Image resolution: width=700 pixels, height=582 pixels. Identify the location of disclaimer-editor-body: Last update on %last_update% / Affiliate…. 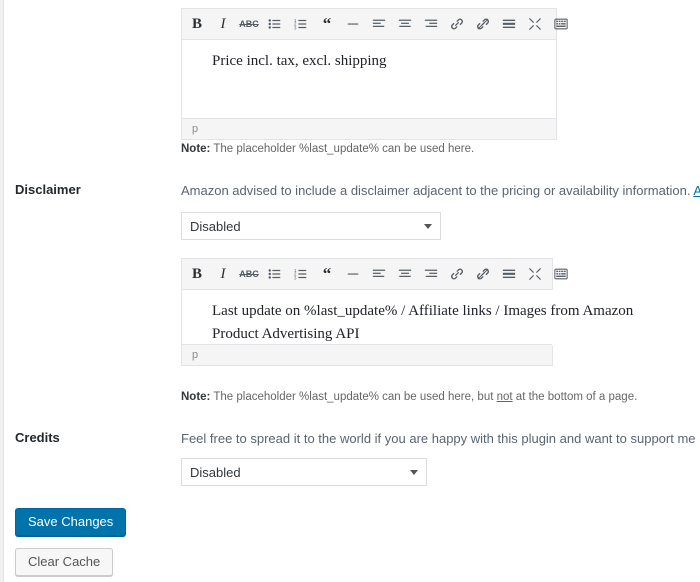
(441, 318).